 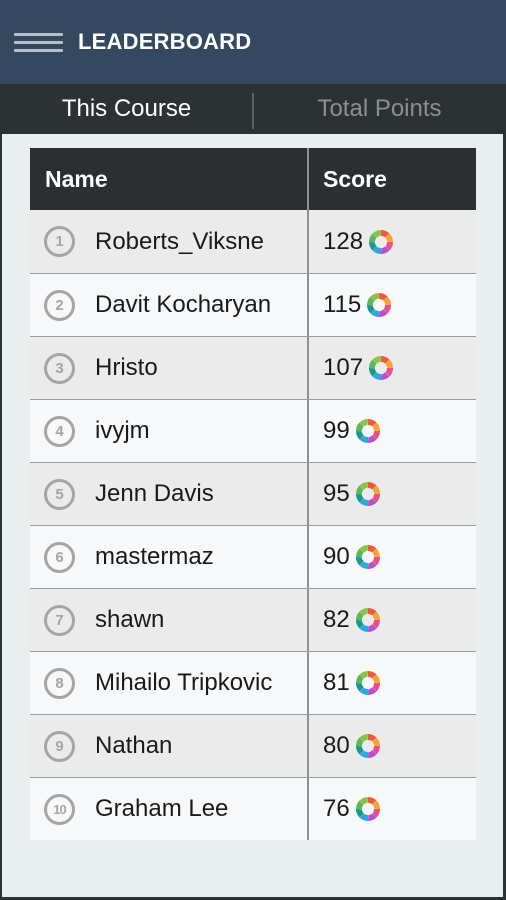 I want to click on player-name: ivyjm, so click(x=122, y=430).